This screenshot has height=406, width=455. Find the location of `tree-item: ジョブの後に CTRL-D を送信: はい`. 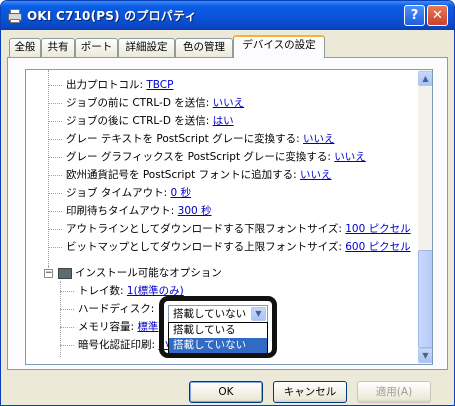

tree-item: ジョブの後に CTRL-D を送信: はい is located at coordinates (141, 121).